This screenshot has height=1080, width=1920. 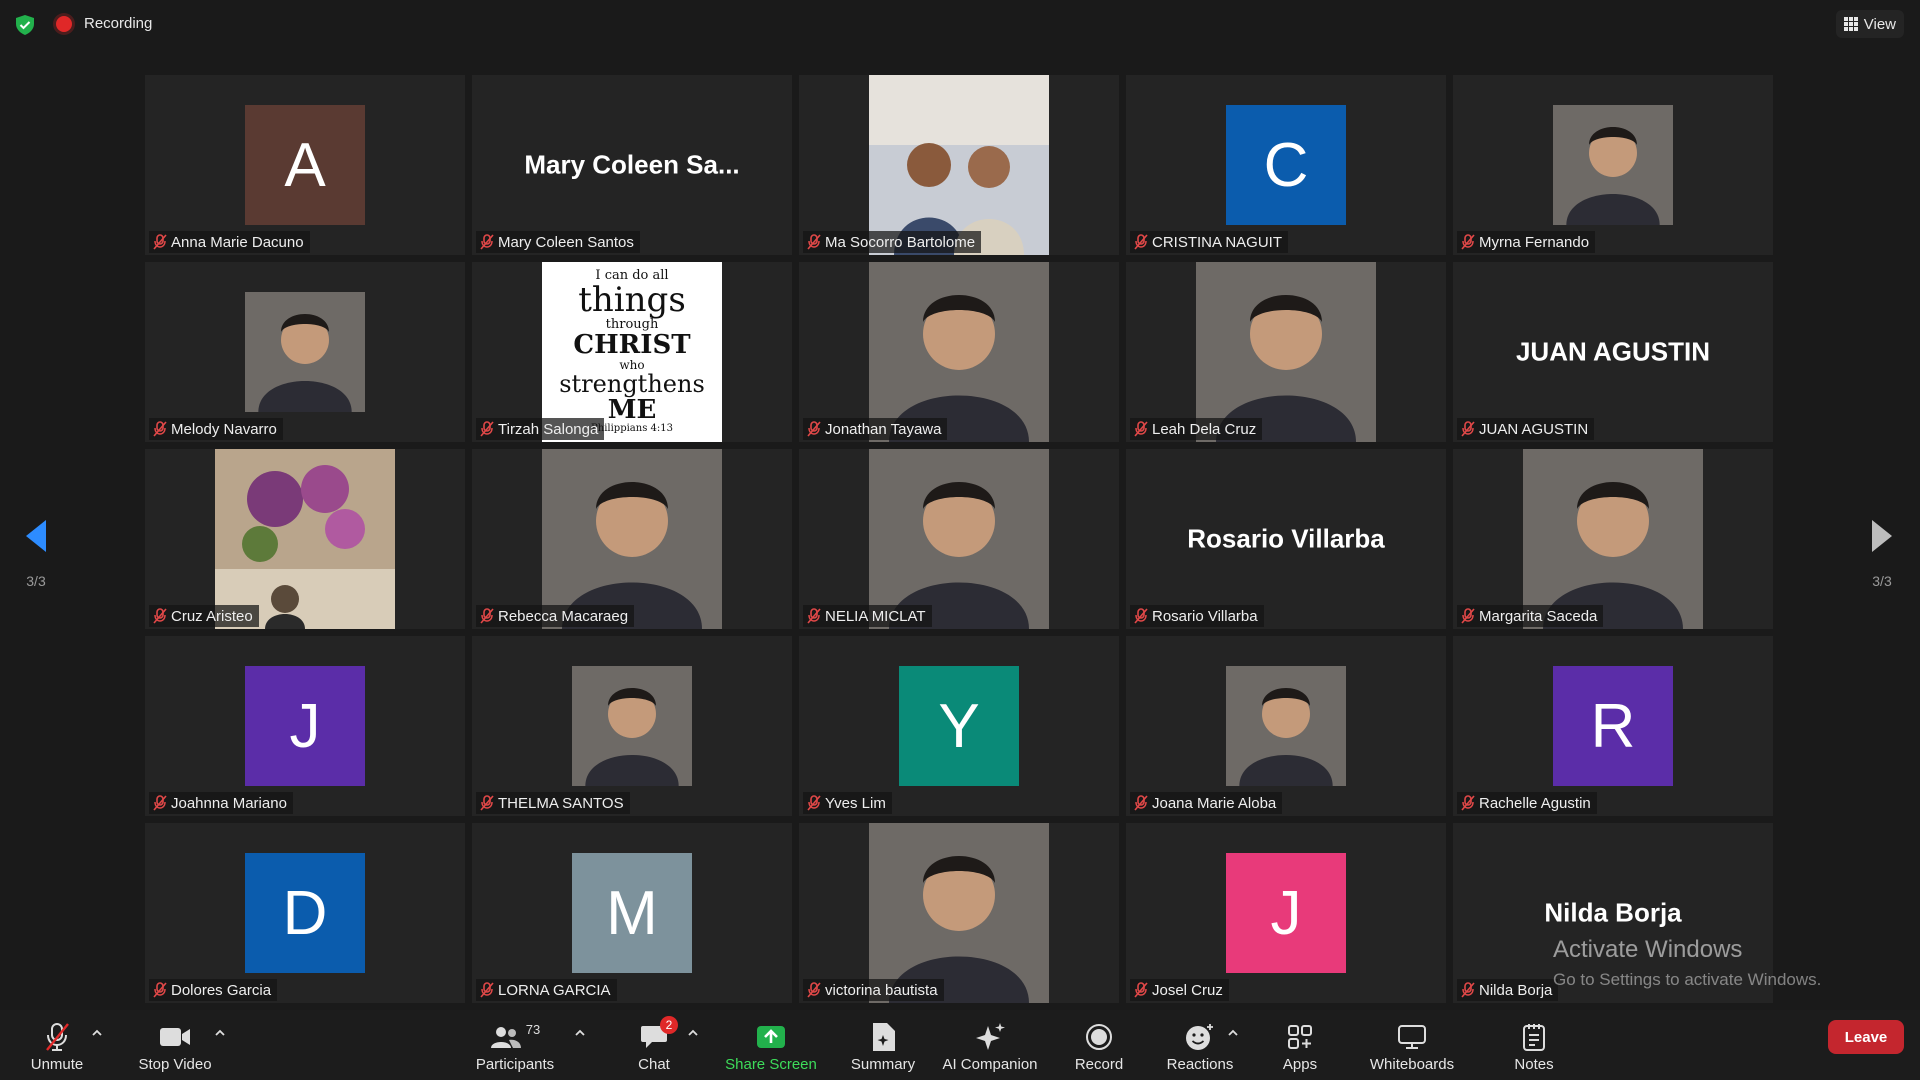 I want to click on reactions-button: Reactions, so click(x=1200, y=1045).